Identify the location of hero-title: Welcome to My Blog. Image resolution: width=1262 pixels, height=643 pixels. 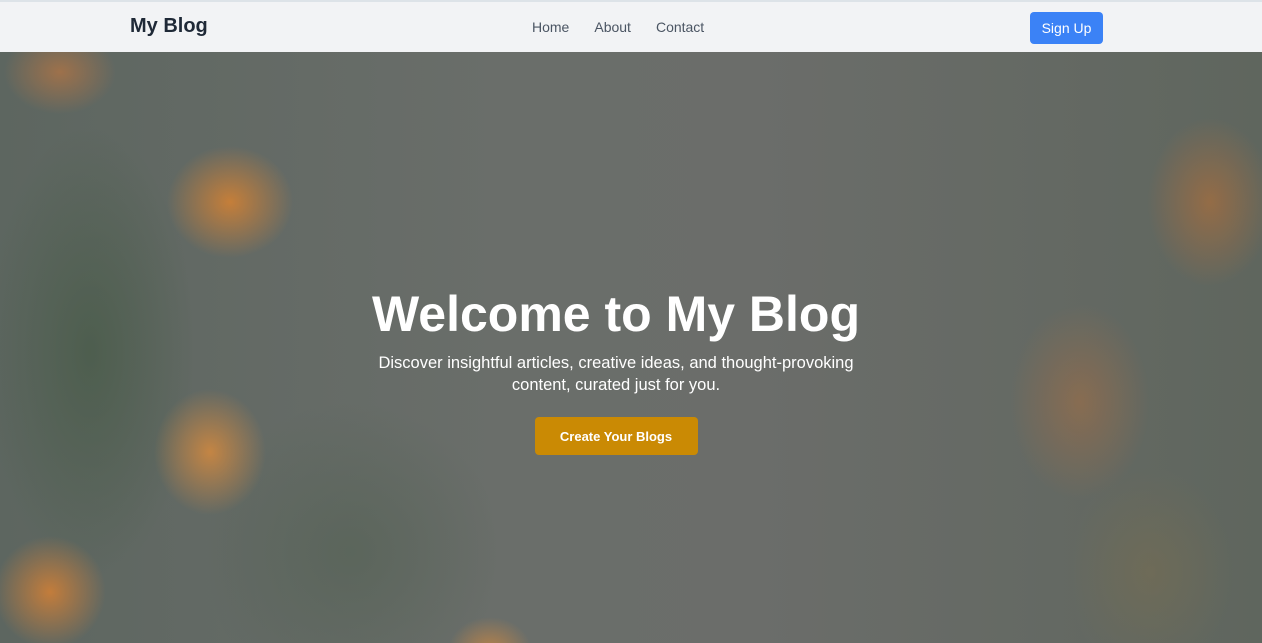
(615, 314).